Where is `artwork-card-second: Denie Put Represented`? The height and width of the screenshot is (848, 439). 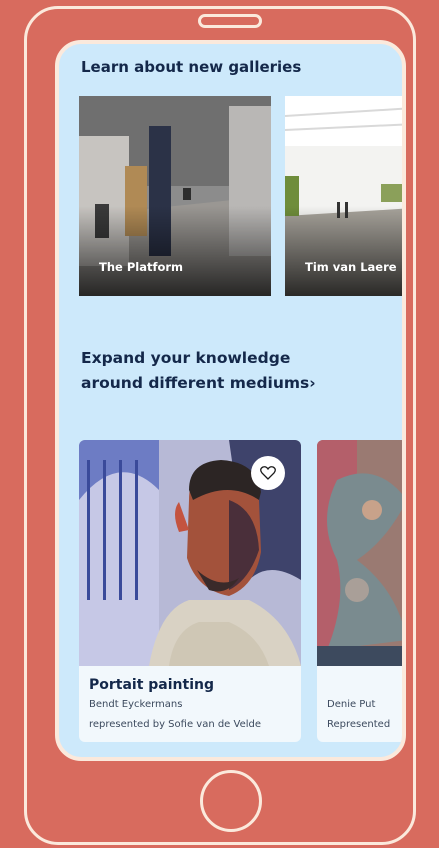
artwork-card-second: Denie Put Represented is located at coordinates (359, 591).